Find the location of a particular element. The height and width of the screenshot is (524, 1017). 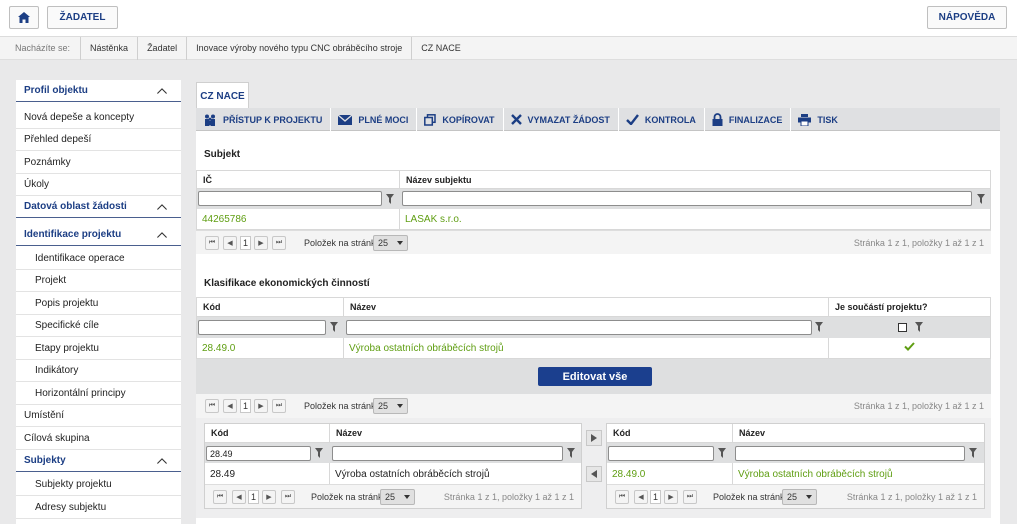

sidebar-item: Subjekty is located at coordinates (98, 461).